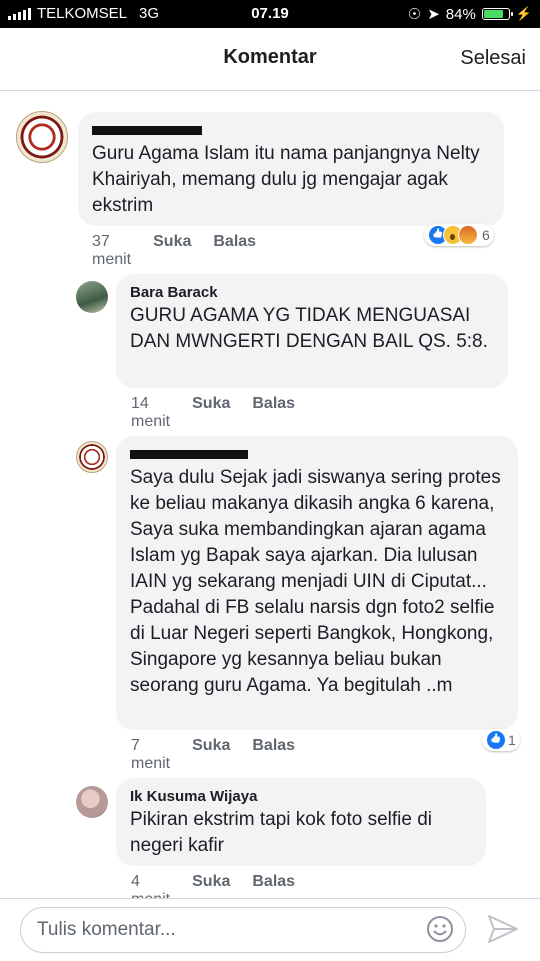 This screenshot has height=961, width=540. Describe the element at coordinates (433, 14) in the screenshot. I see `location-icon: ➤` at that location.